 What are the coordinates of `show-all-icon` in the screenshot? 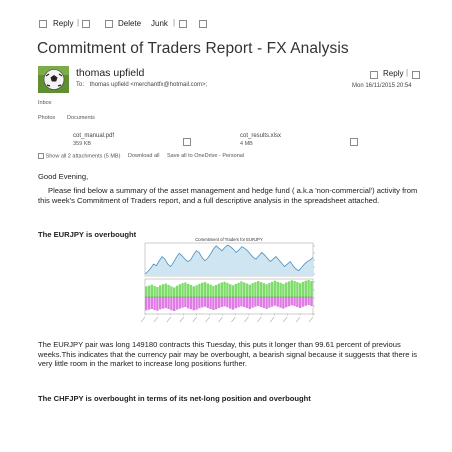 It's located at (41, 156).